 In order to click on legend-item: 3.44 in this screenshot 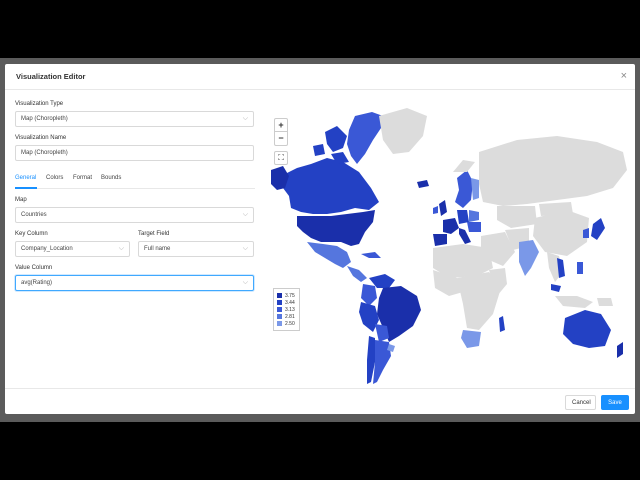, I will do `click(286, 302)`.